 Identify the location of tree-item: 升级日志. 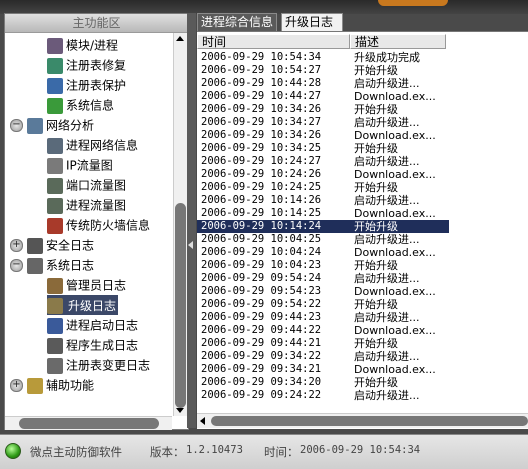
(83, 305).